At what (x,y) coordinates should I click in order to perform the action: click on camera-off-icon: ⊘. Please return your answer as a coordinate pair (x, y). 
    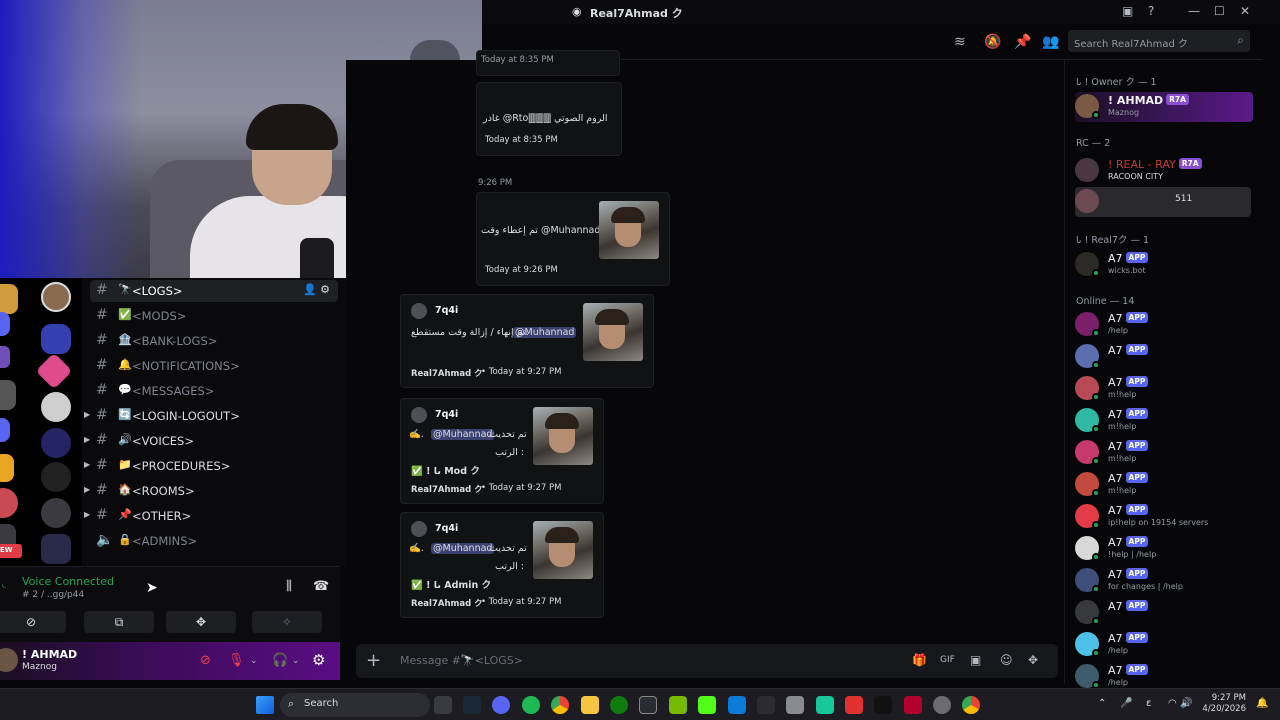
    Looking at the image, I should click on (205, 660).